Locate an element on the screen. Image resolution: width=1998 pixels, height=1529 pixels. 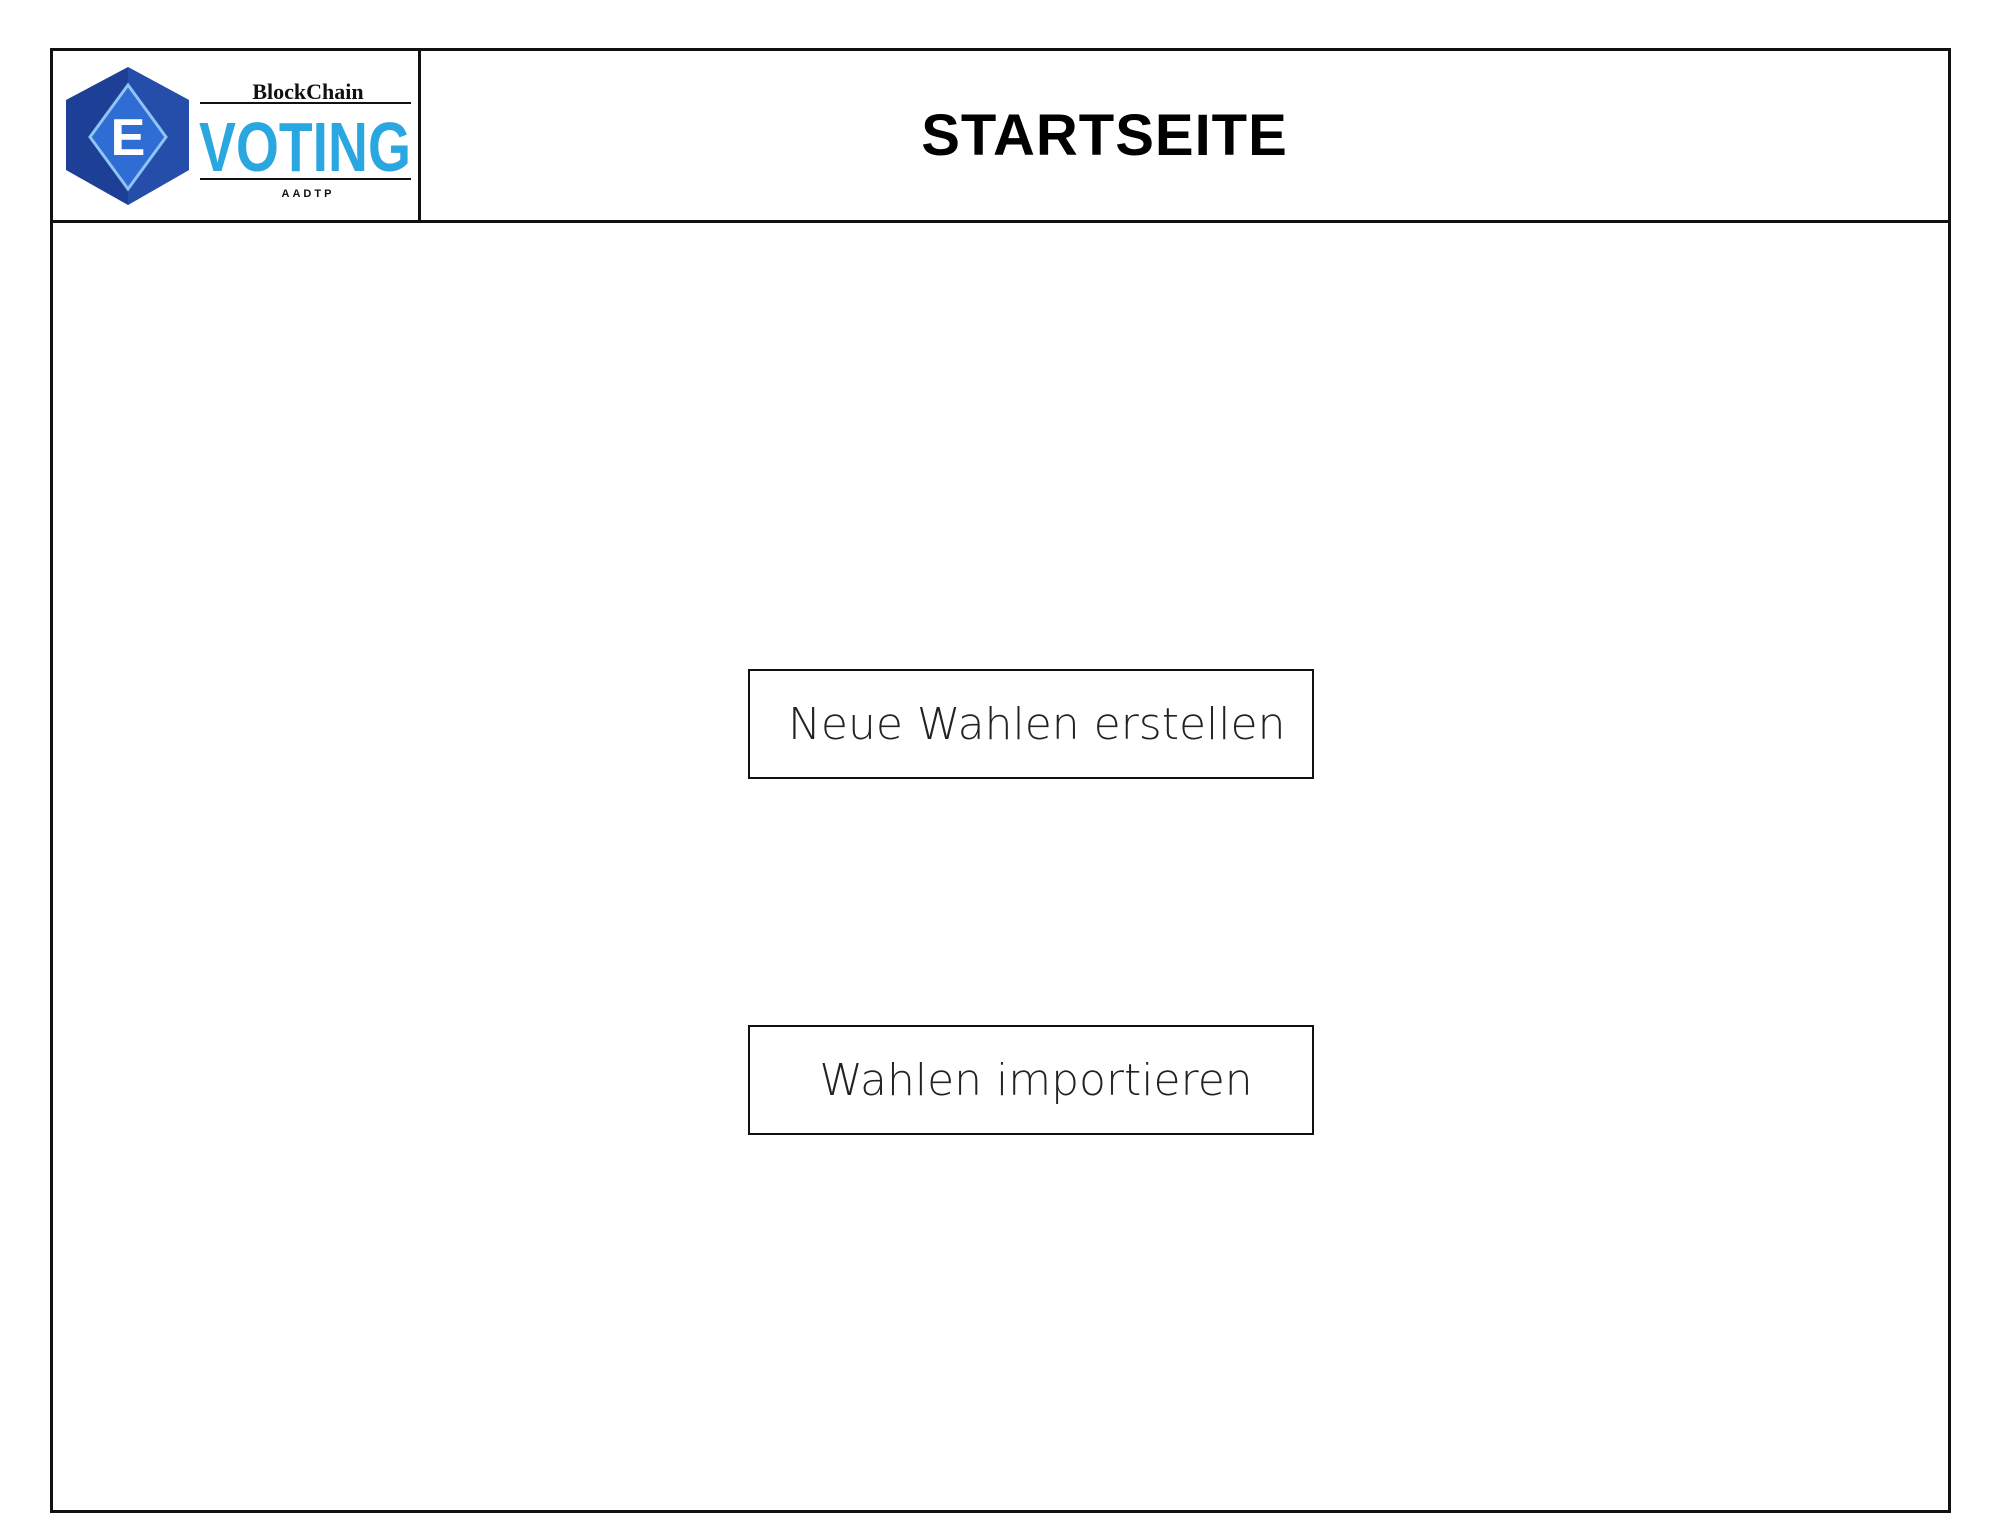
create-election-button: Neue Wahlen erstellen is located at coordinates (1031, 724).